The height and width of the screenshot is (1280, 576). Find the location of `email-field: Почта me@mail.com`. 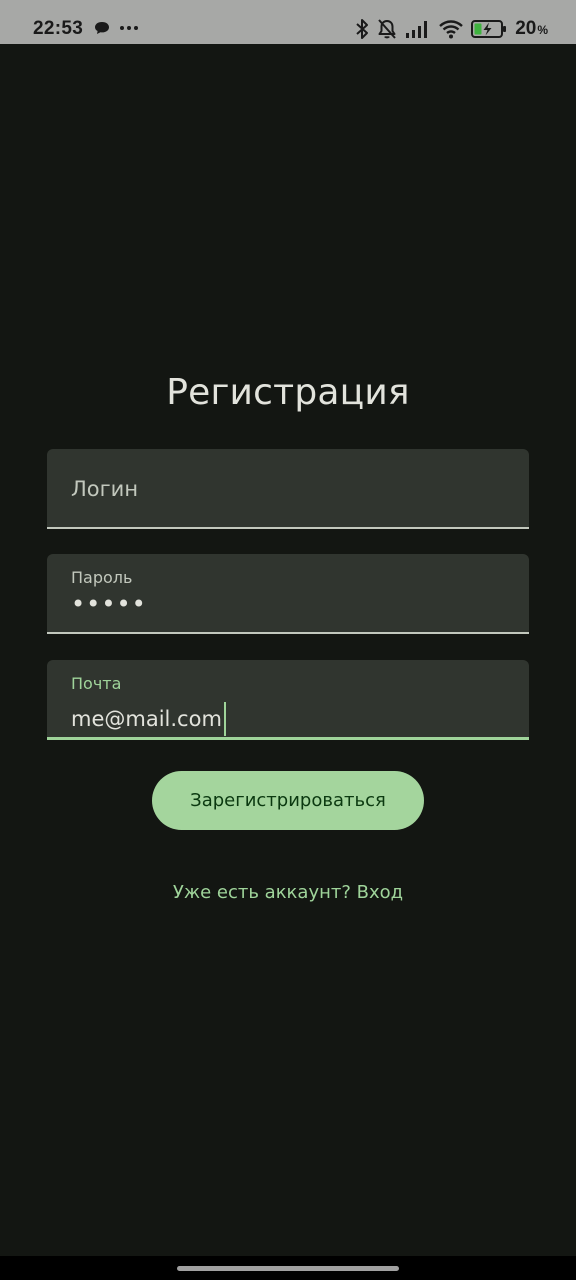

email-field: Почта me@mail.com is located at coordinates (288, 700).